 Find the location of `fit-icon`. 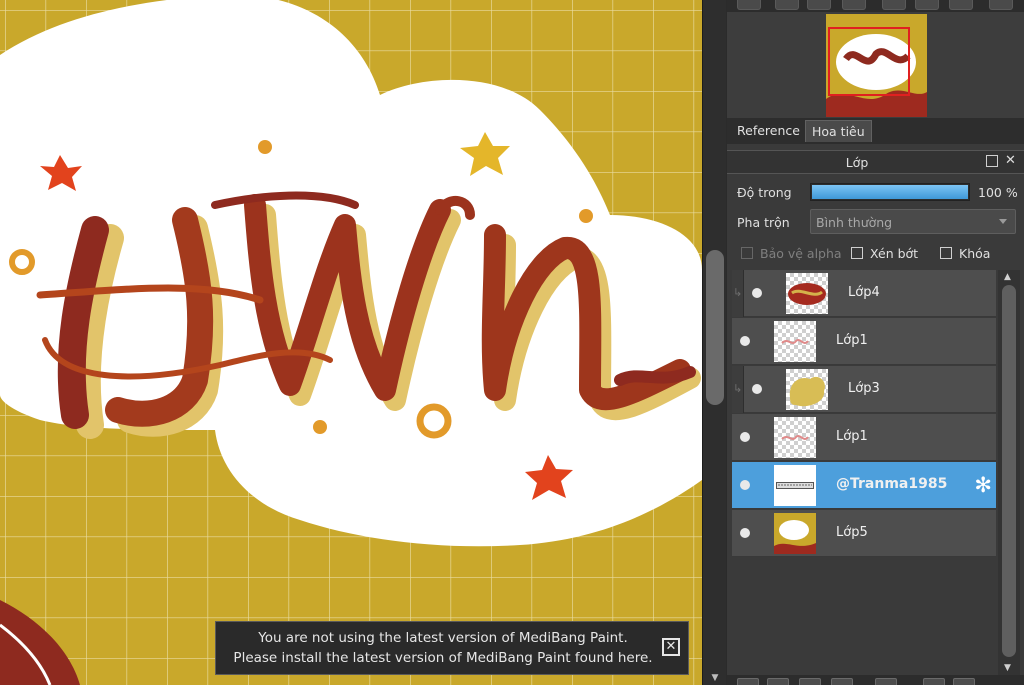

fit-icon is located at coordinates (819, 5).